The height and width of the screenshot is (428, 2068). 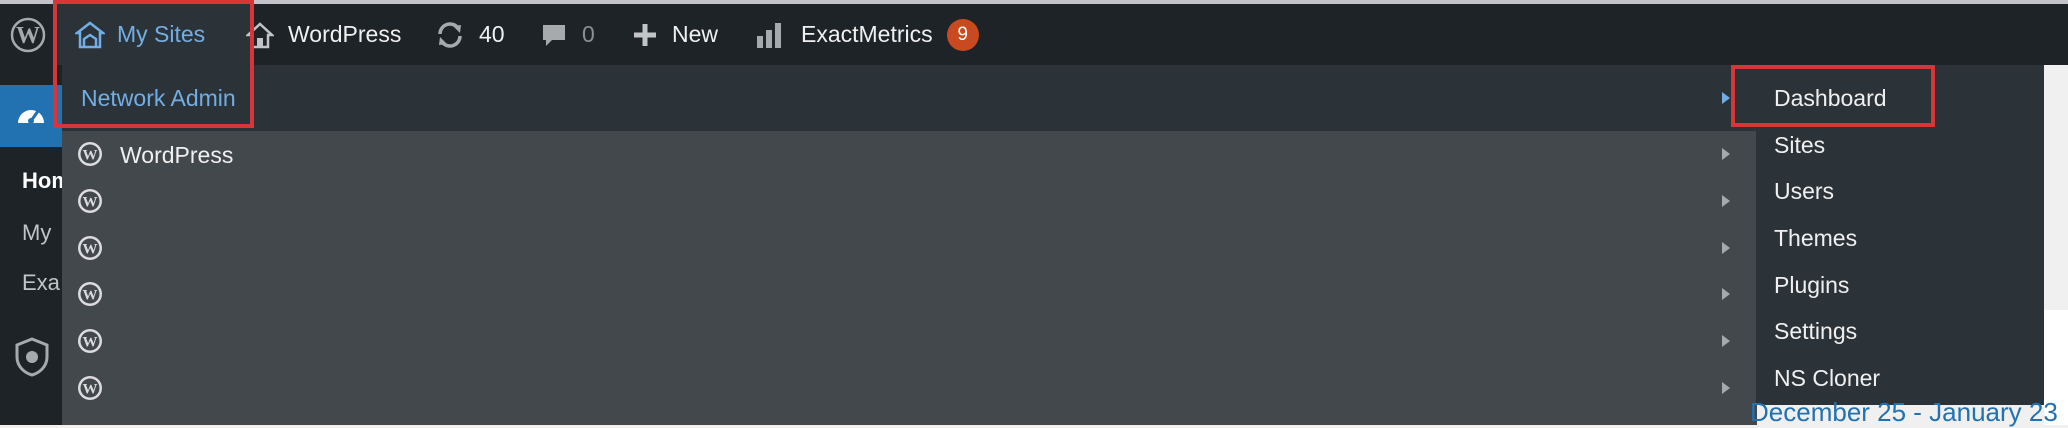 I want to click on new-content-menu: New, so click(x=675, y=34).